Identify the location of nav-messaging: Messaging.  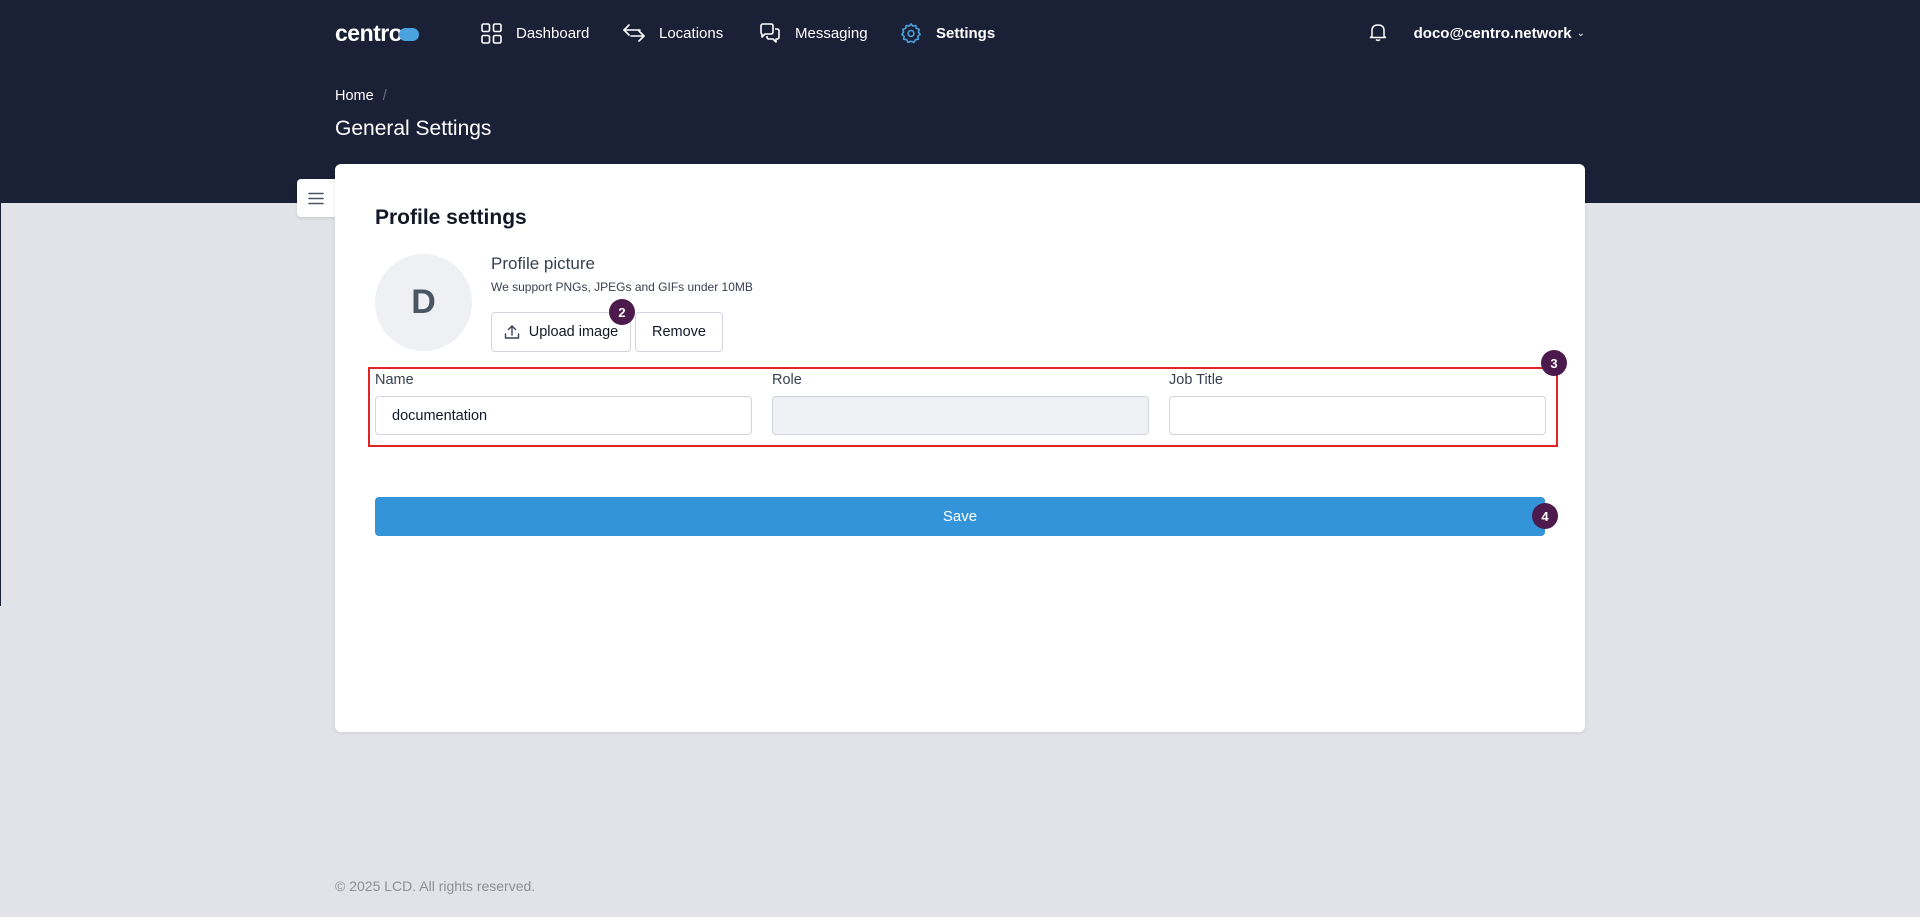
(813, 33).